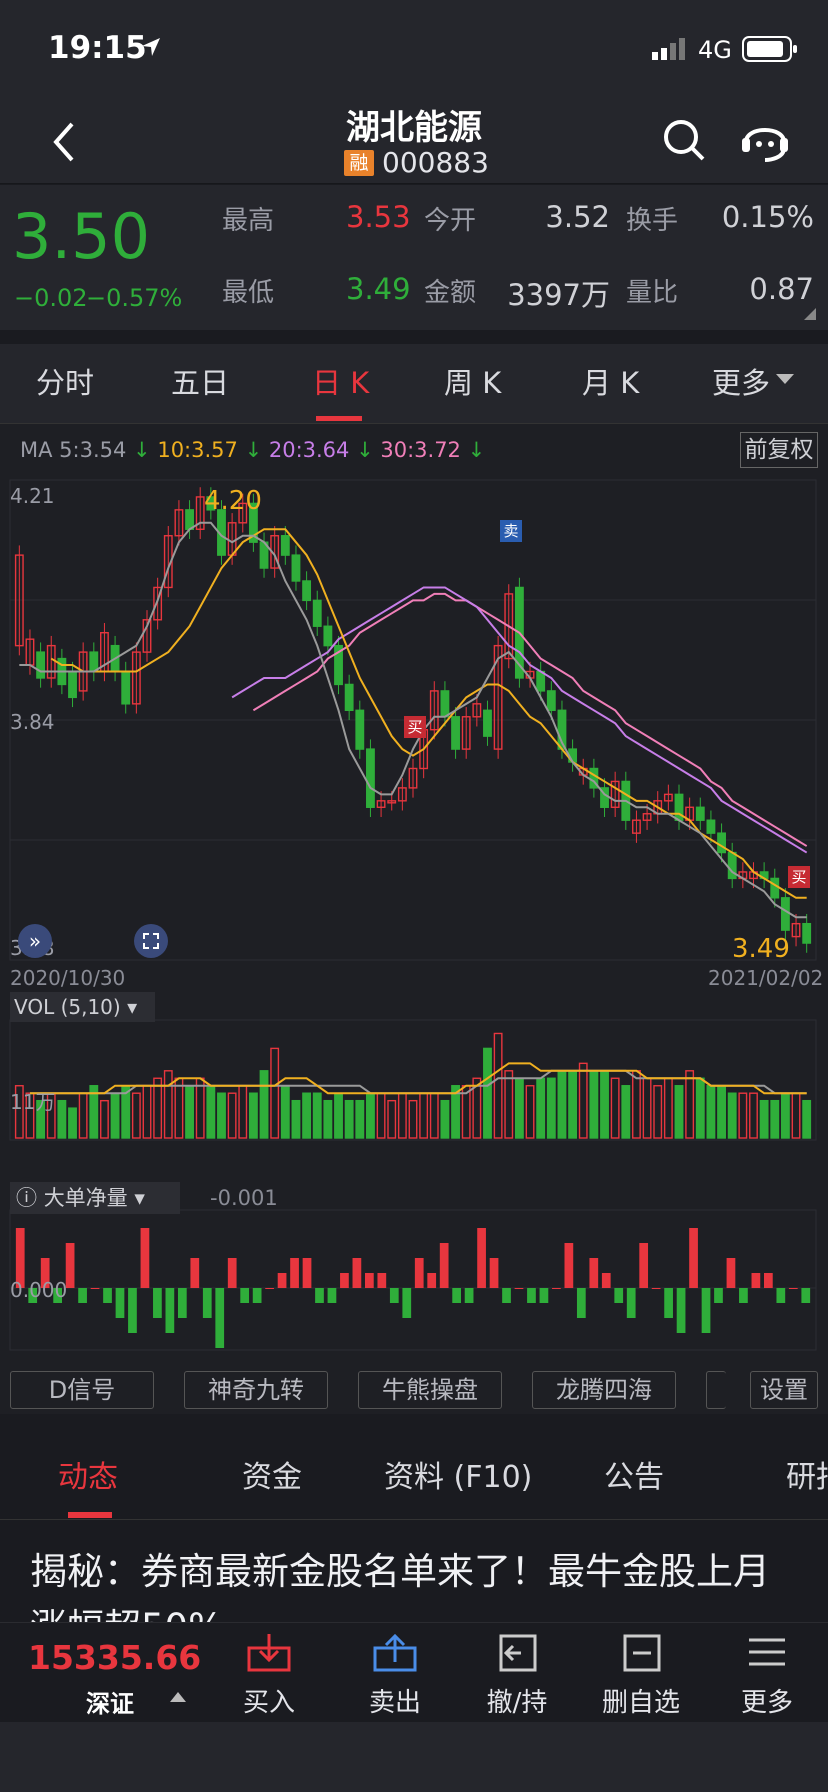 The width and height of the screenshot is (828, 1792). I want to click on signal-d-button: D信号, so click(82, 1390).